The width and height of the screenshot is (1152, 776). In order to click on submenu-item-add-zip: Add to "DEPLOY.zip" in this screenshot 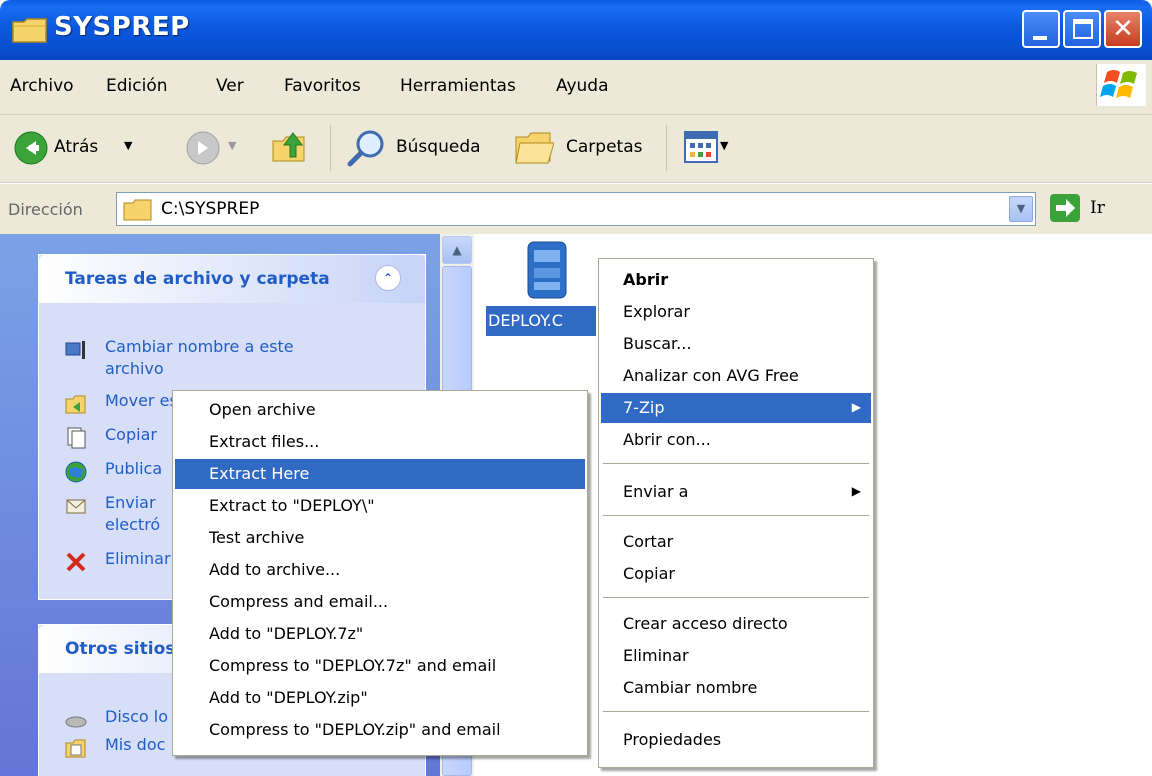, I will do `click(380, 698)`.